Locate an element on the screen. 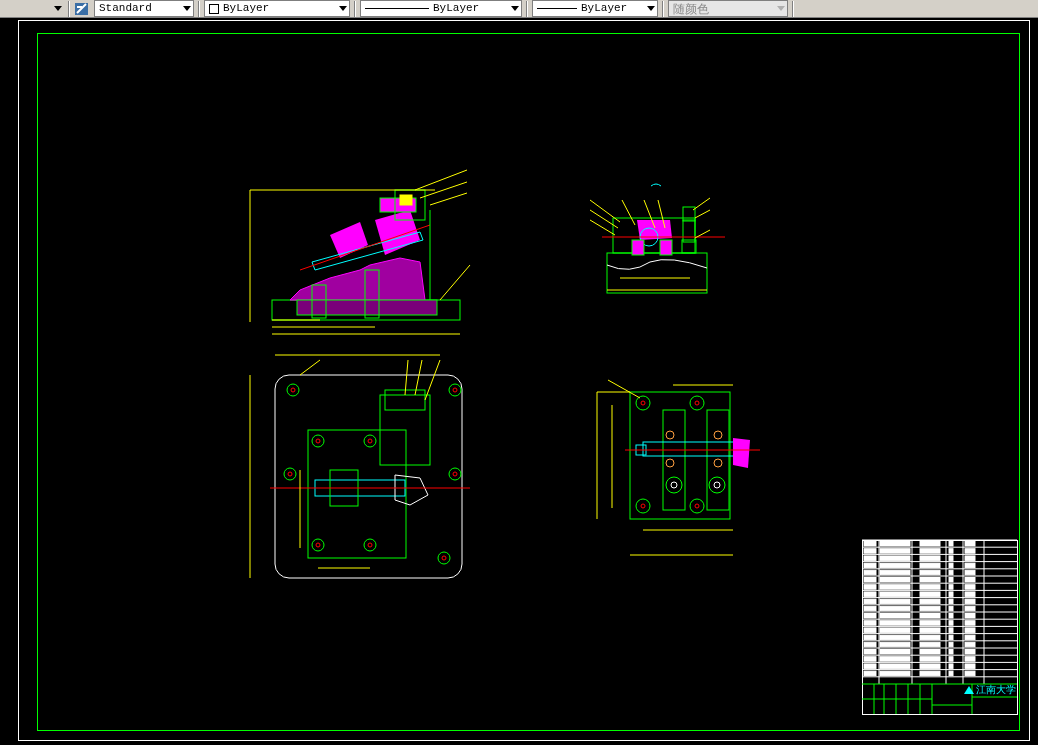 The image size is (1038, 745). dropdown-value: Standard is located at coordinates (125, 9).